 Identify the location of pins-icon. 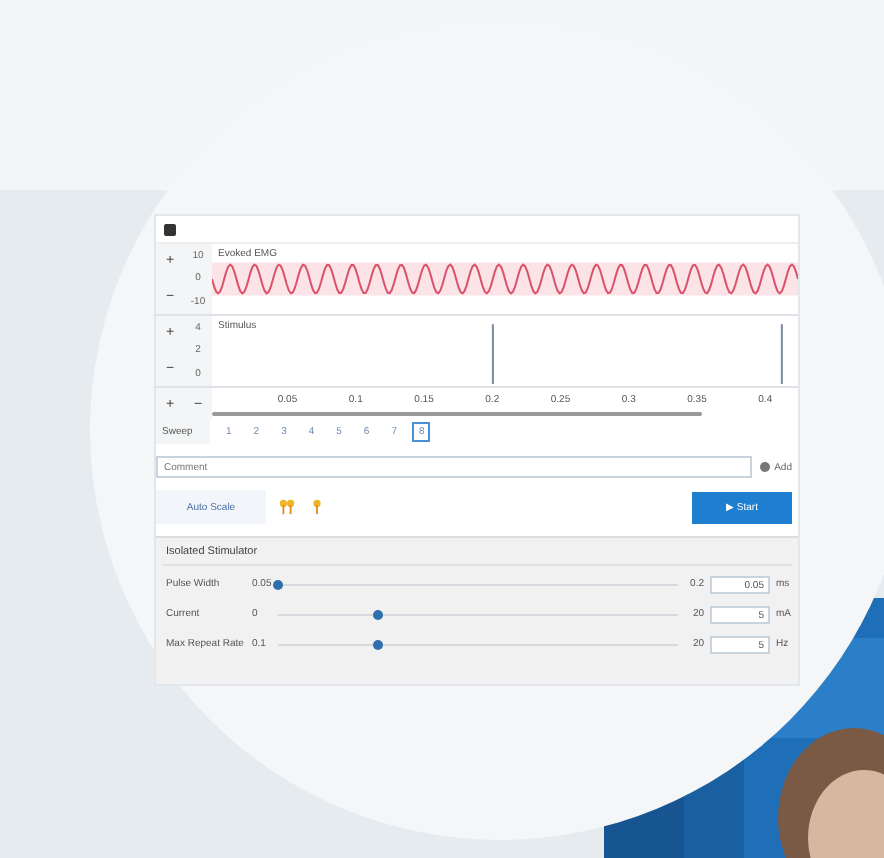
(287, 507).